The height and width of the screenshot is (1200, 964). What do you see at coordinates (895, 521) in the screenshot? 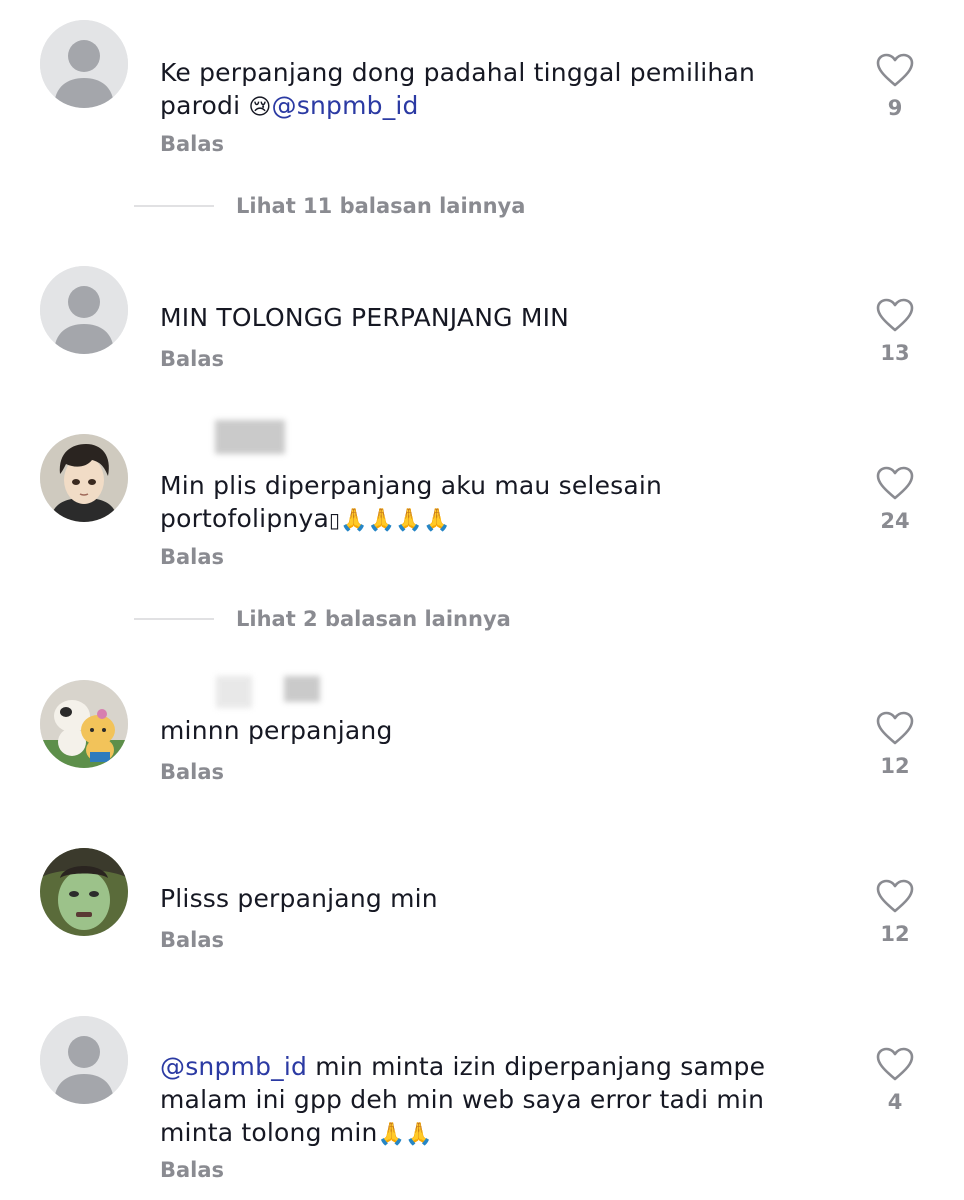
I see `like-count: 24` at bounding box center [895, 521].